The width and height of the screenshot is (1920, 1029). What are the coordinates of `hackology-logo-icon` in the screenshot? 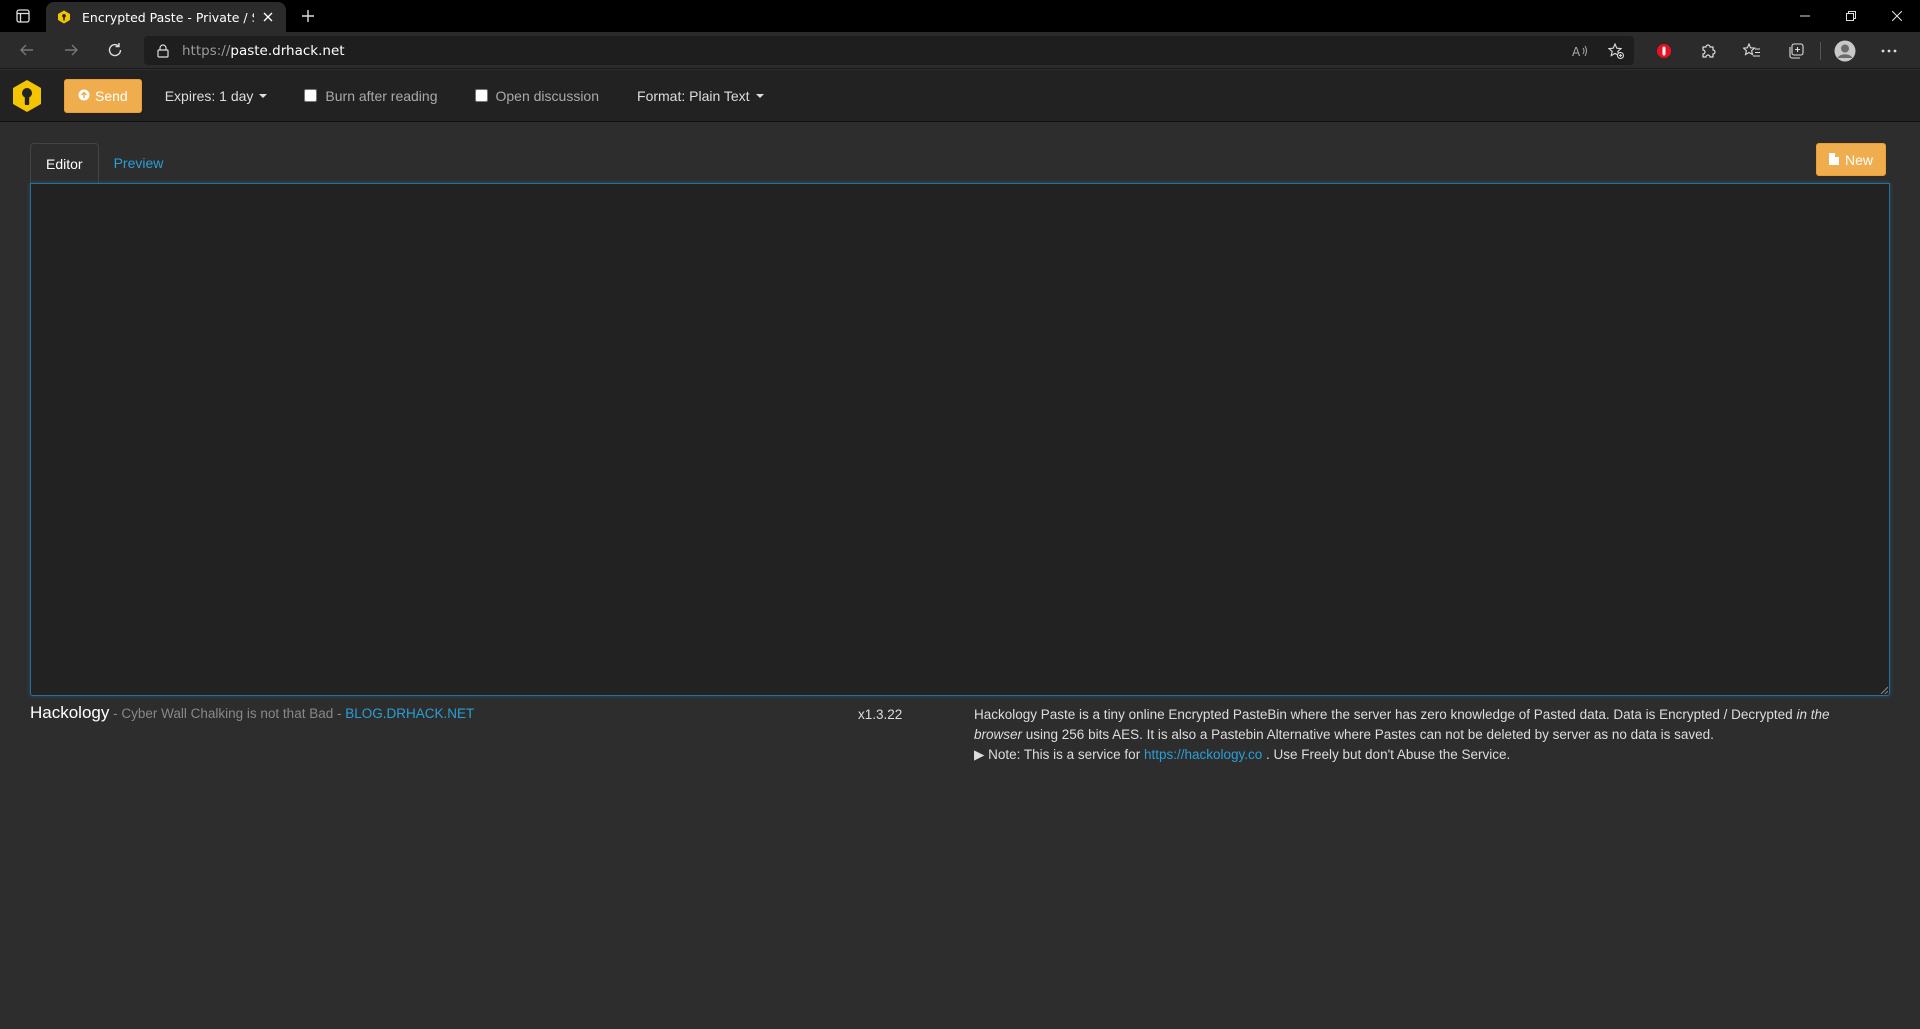 It's located at (27, 96).